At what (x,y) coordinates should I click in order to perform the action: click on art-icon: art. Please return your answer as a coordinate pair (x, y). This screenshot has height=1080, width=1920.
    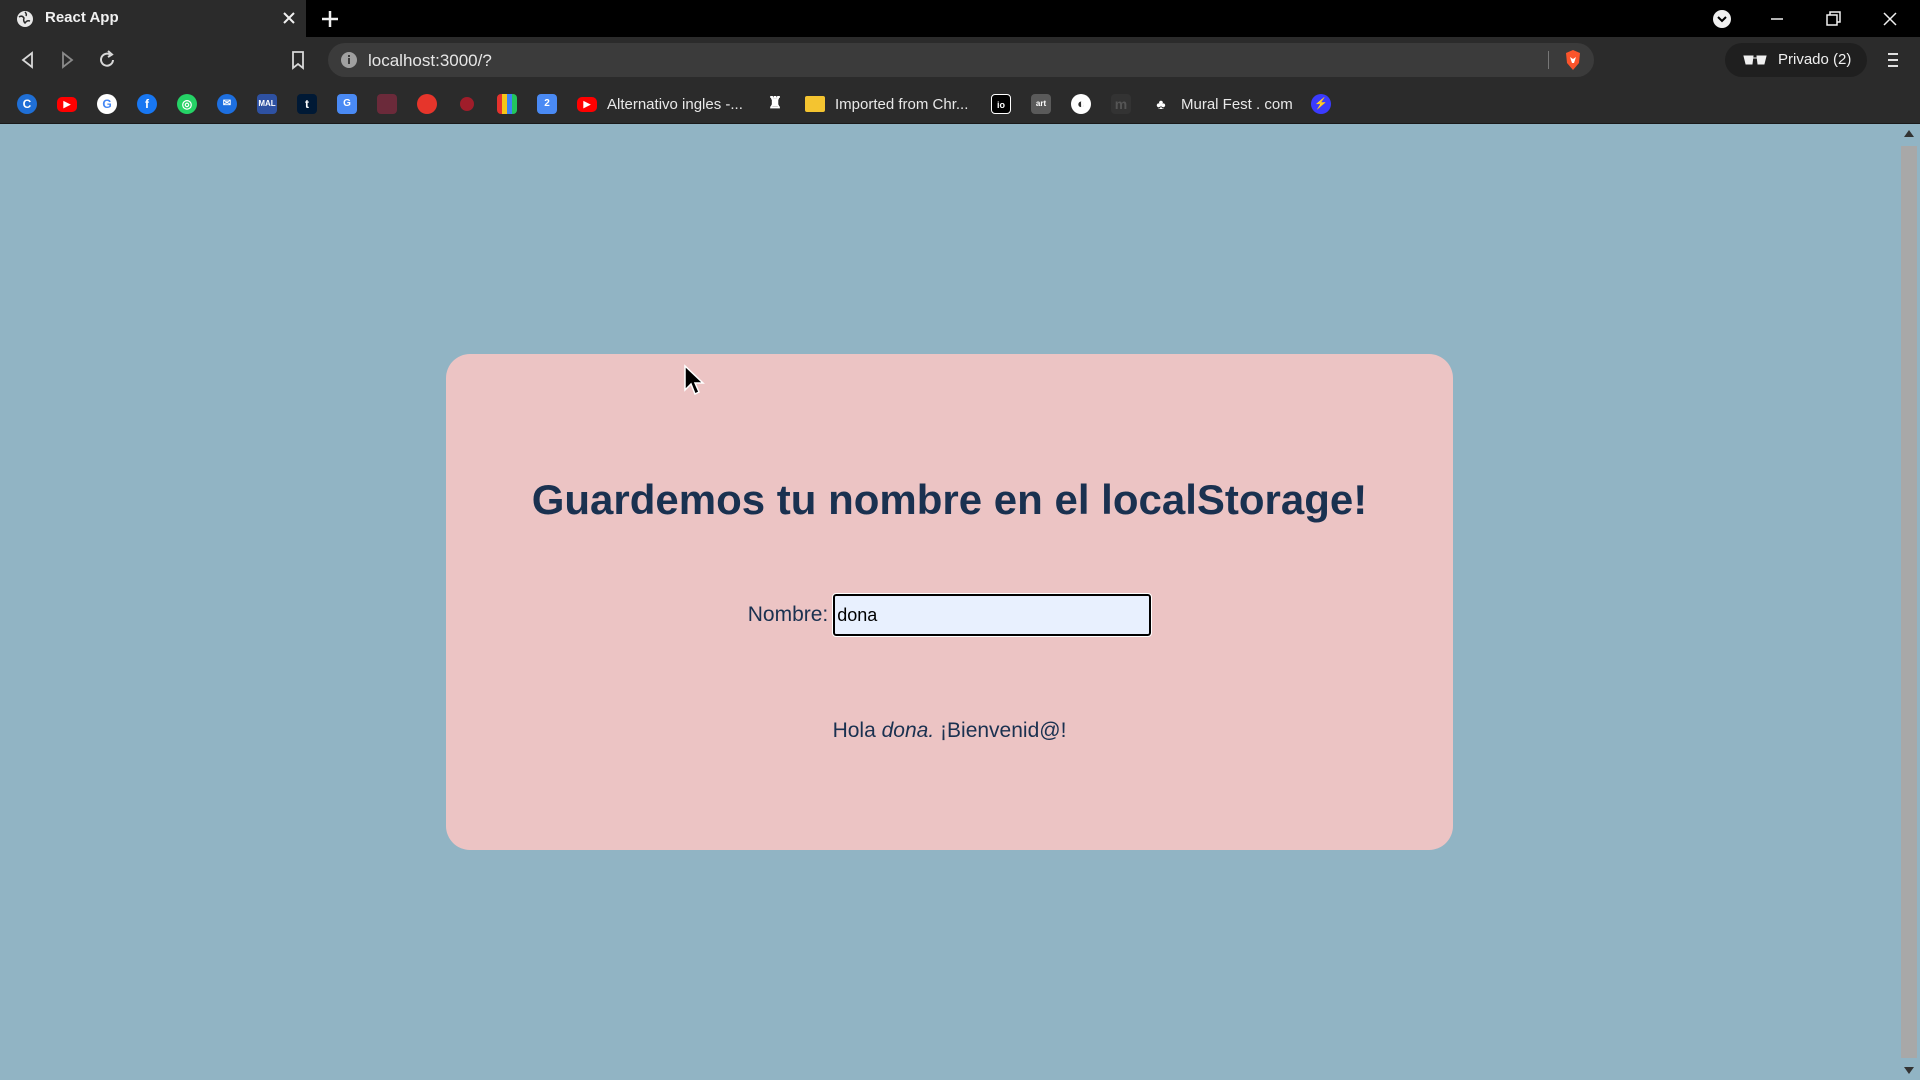
    Looking at the image, I should click on (1041, 104).